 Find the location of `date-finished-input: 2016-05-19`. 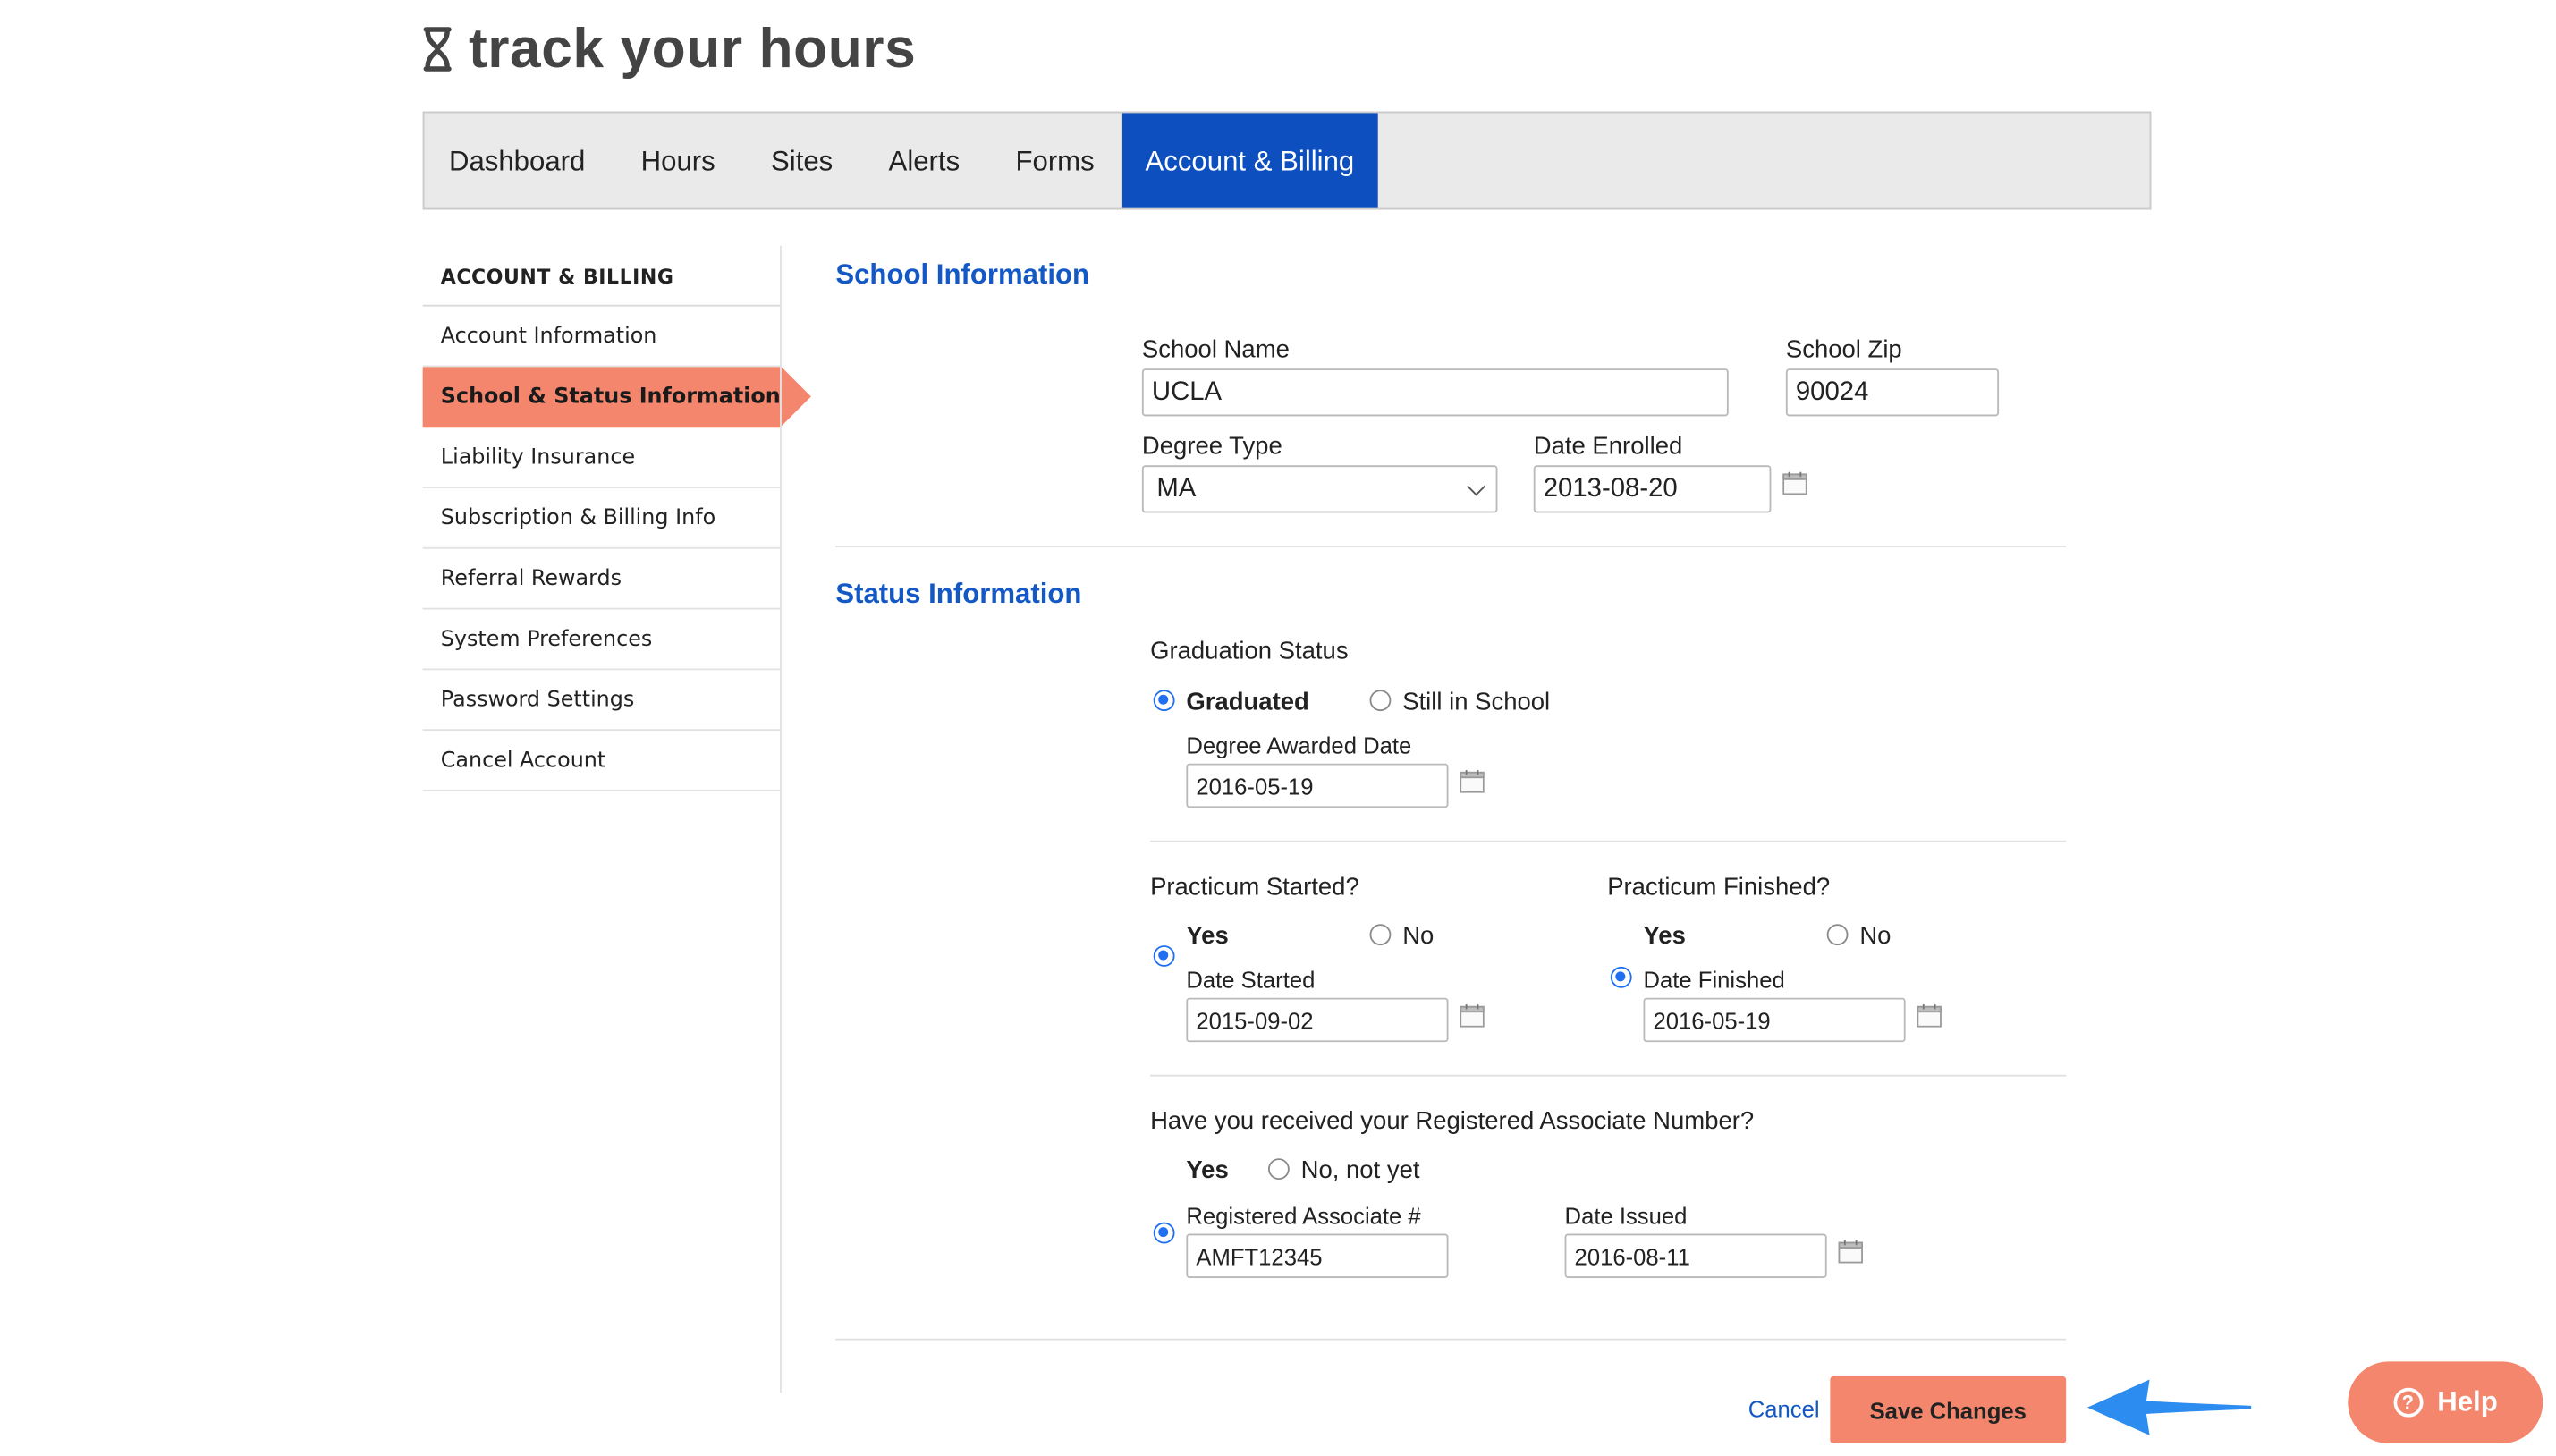

date-finished-input: 2016-05-19 is located at coordinates (1774, 1020).